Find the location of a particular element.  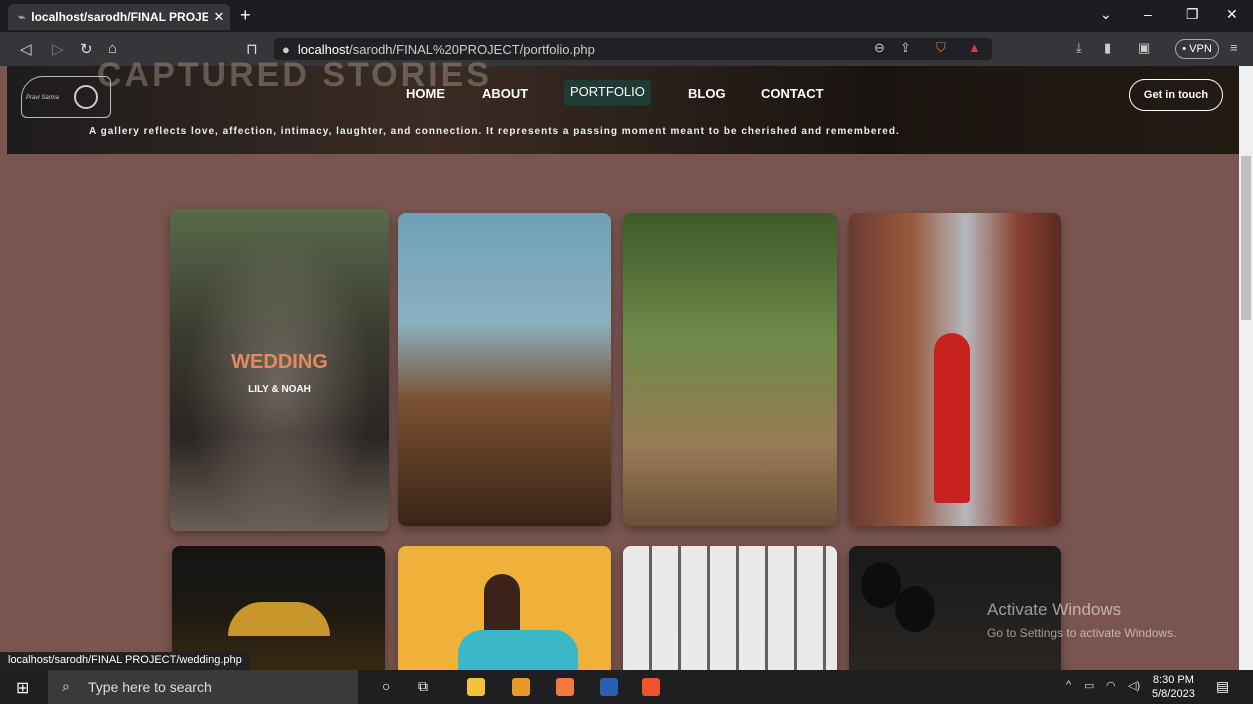

site-logo: Pravi Sarma is located at coordinates (66, 97).